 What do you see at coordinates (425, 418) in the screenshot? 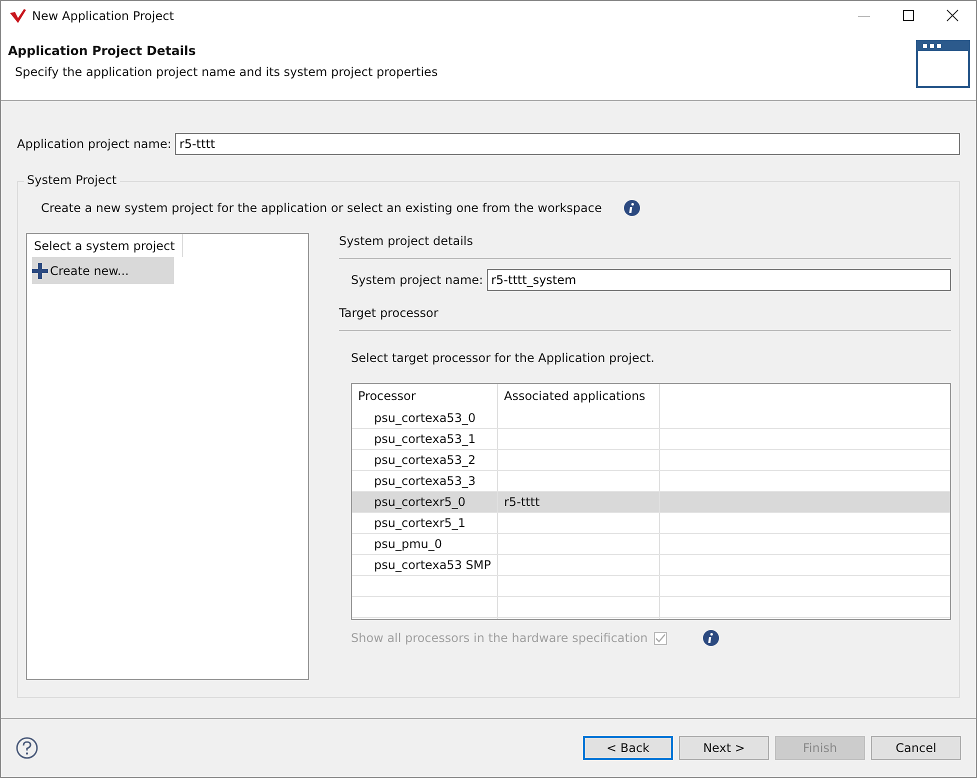
I see `table-cell: psu_cortexa53_0` at bounding box center [425, 418].